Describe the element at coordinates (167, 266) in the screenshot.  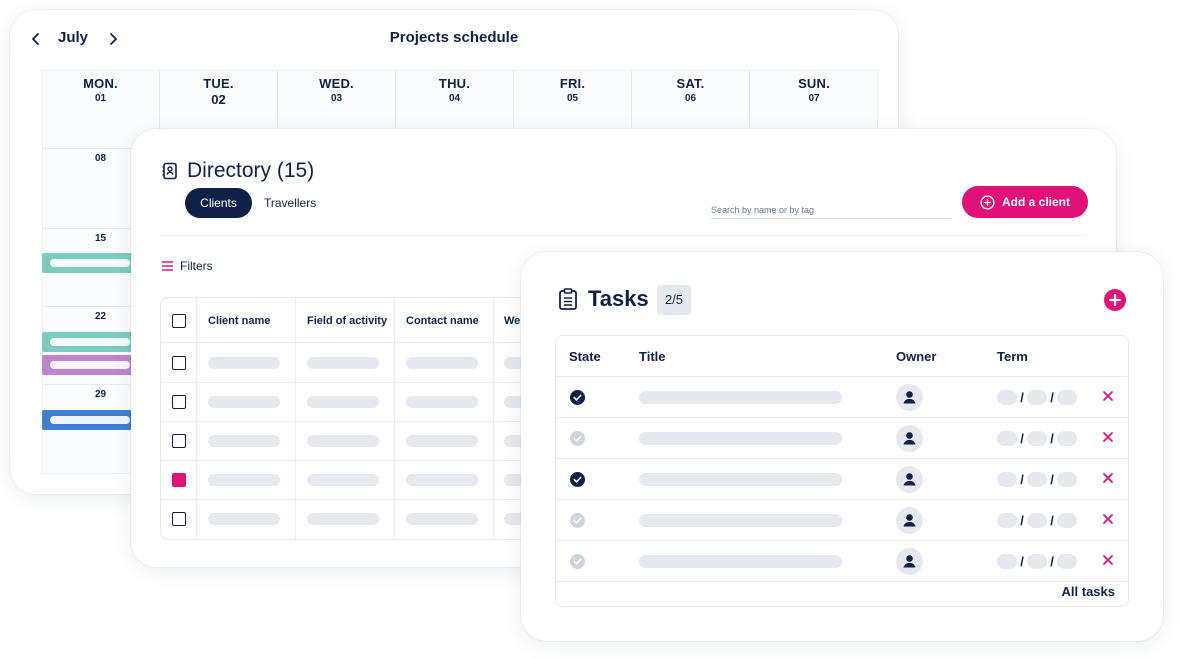
I see `filter-lines-icon` at that location.